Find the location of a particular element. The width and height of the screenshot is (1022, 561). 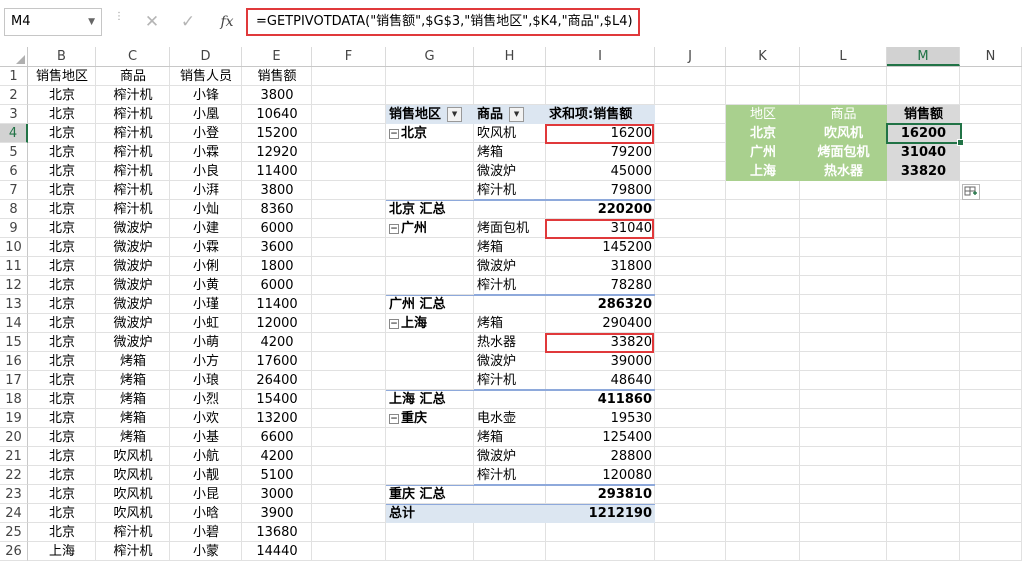

source-data-cell: 吹风机 is located at coordinates (133, 456).